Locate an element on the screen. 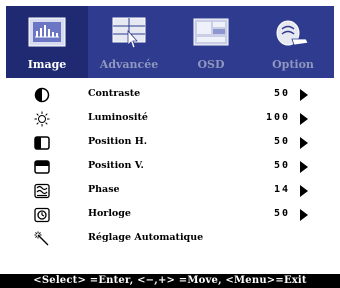 Image resolution: width=340 pixels, height=288 pixels. auto-adjust-icon is located at coordinates (41, 238).